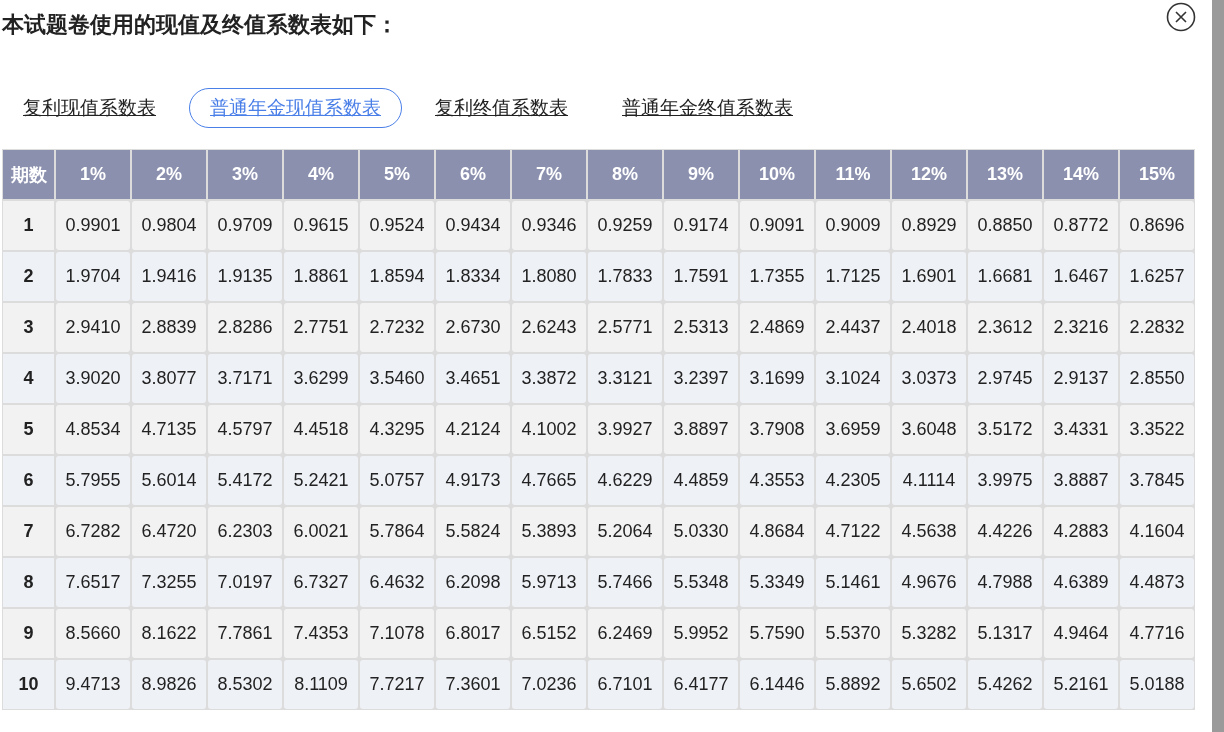  What do you see at coordinates (853, 633) in the screenshot?
I see `table-cell: 5.5370` at bounding box center [853, 633].